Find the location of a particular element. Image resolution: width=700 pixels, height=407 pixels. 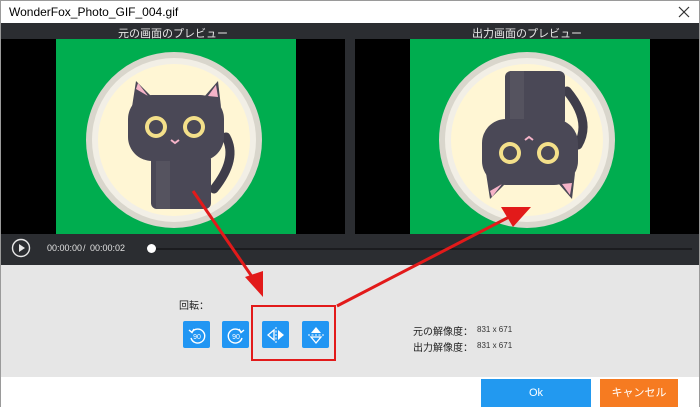

rotate-right-icon: 90 is located at coordinates (235, 335).